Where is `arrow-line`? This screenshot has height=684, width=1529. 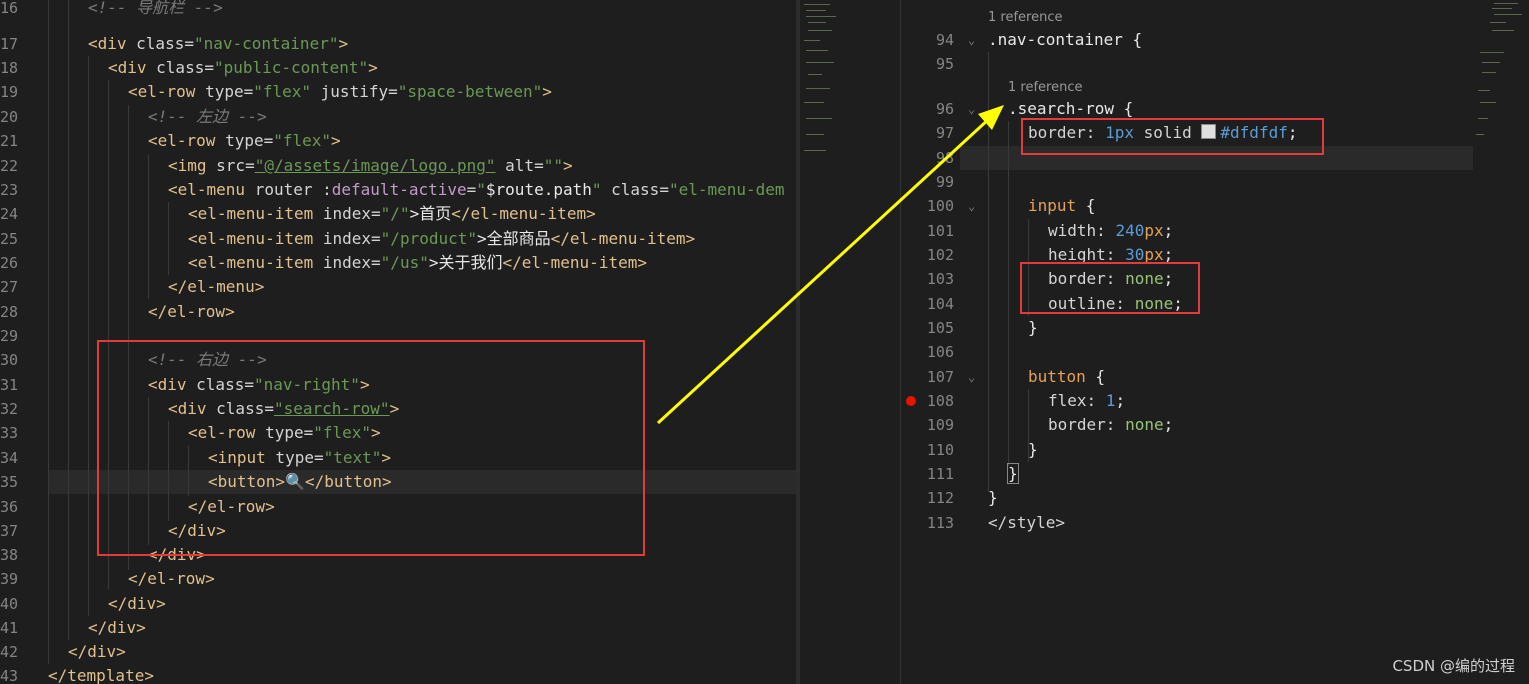
arrow-line is located at coordinates (824, 270).